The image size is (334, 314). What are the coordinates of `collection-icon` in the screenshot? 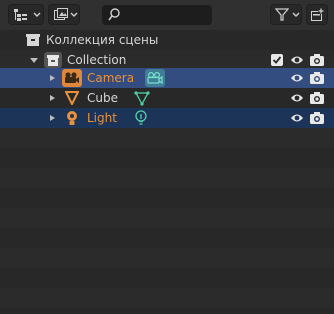 It's located at (53, 60).